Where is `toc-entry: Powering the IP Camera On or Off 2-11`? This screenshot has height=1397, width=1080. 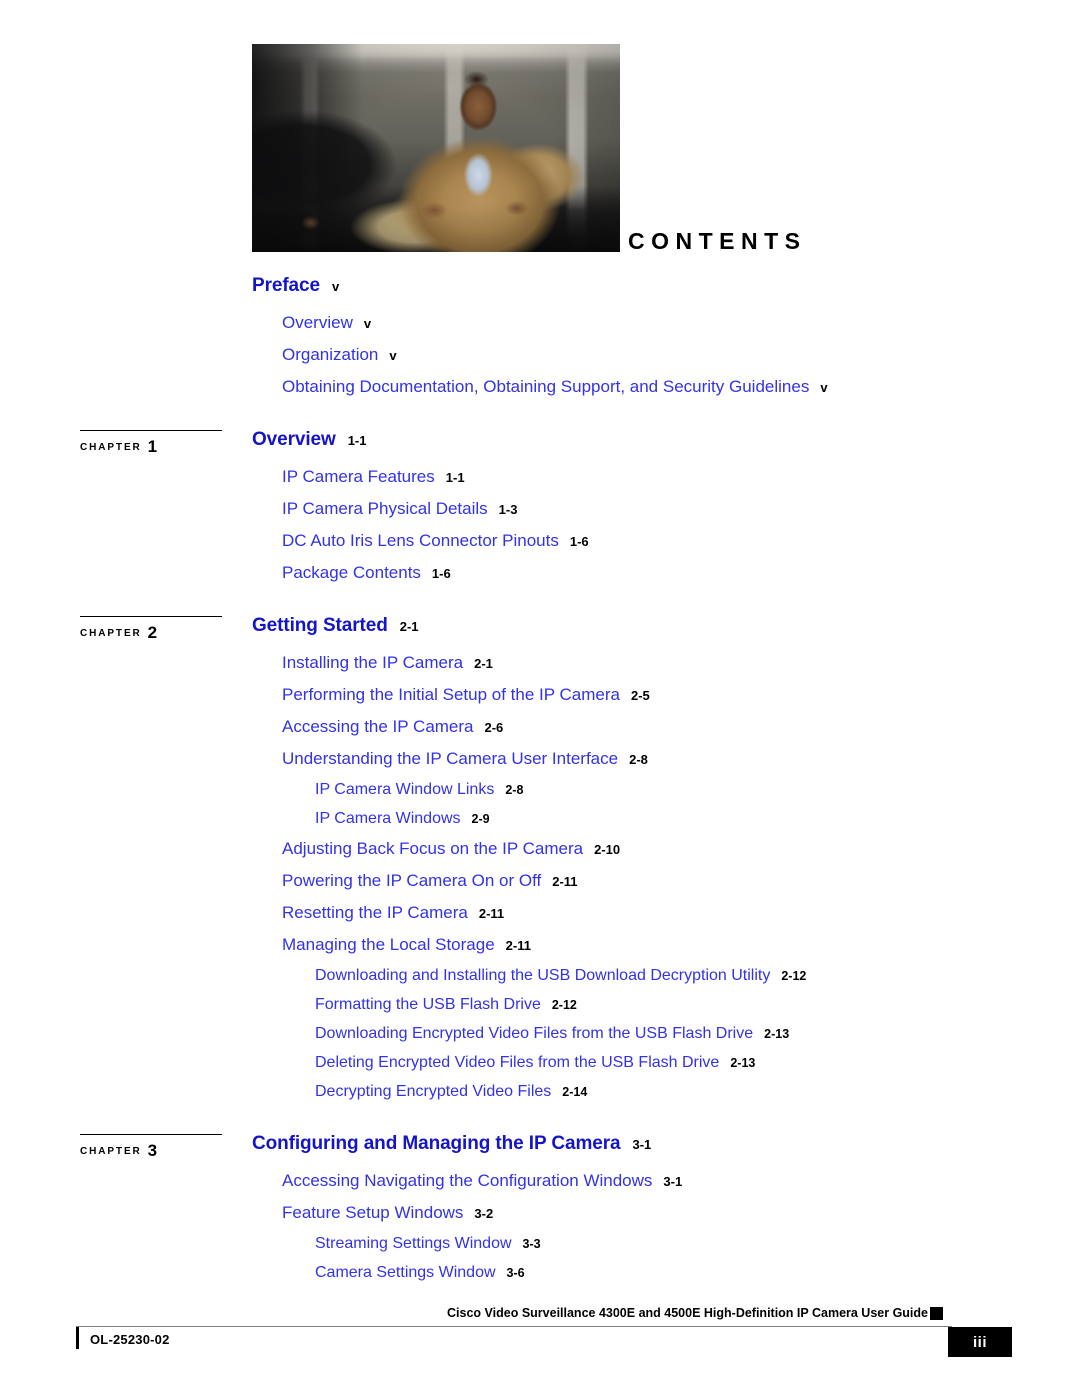 toc-entry: Powering the IP Camera On or Off 2-11 is located at coordinates (681, 881).